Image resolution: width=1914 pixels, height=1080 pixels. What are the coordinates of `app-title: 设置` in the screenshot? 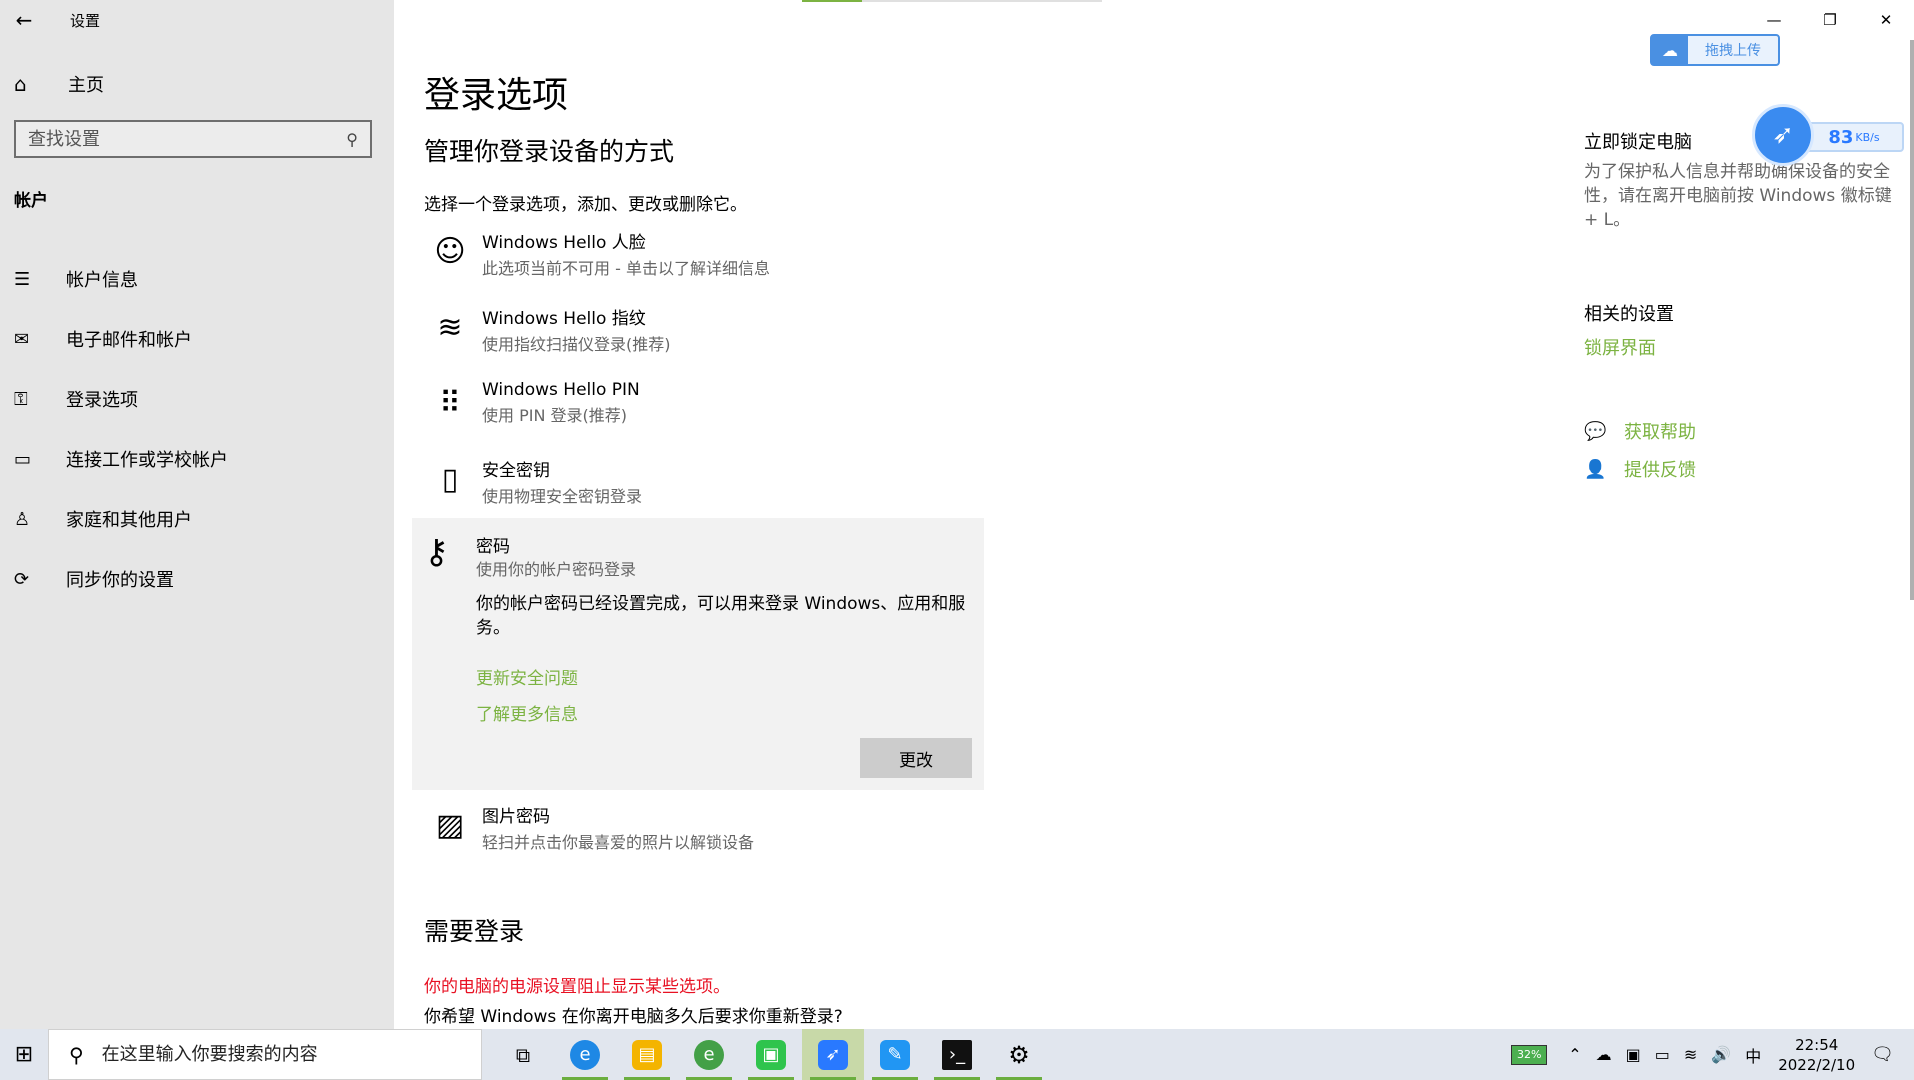 It's located at (85, 20).